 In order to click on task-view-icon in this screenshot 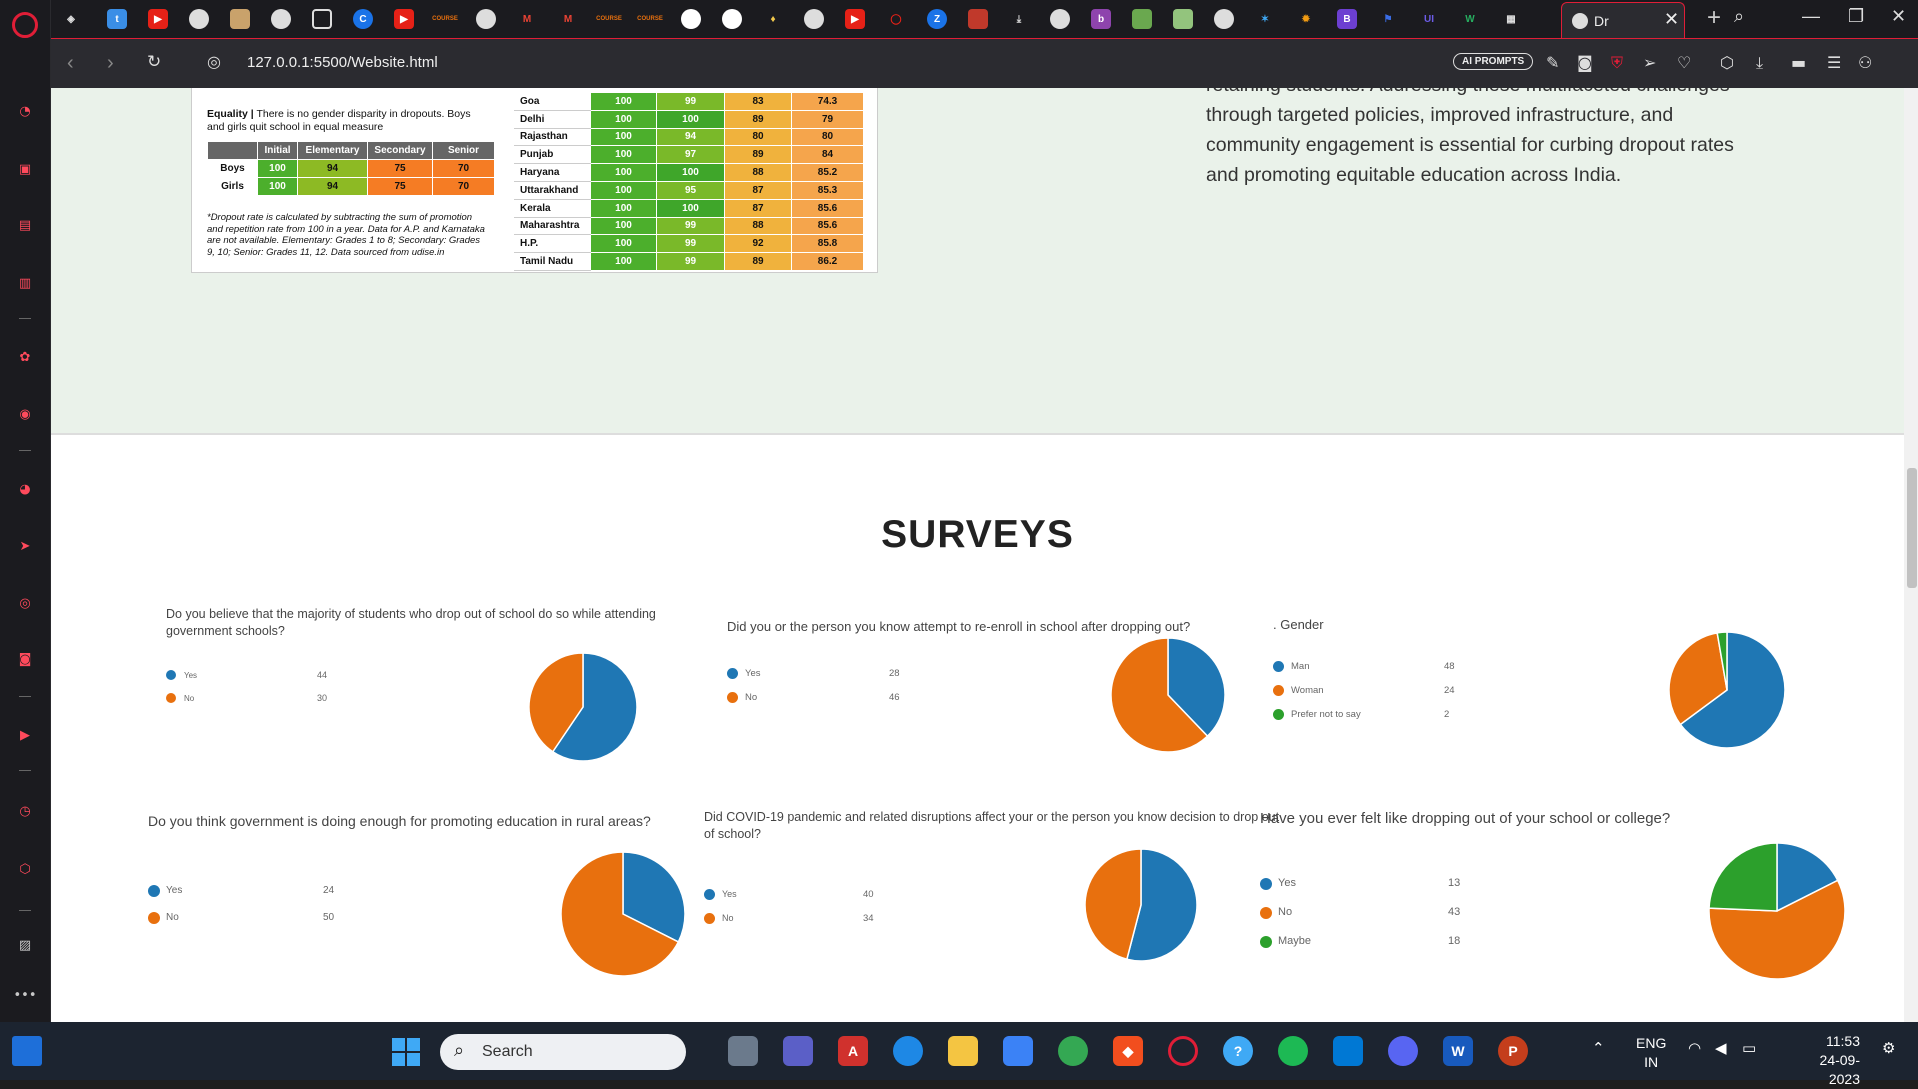, I will do `click(743, 1051)`.